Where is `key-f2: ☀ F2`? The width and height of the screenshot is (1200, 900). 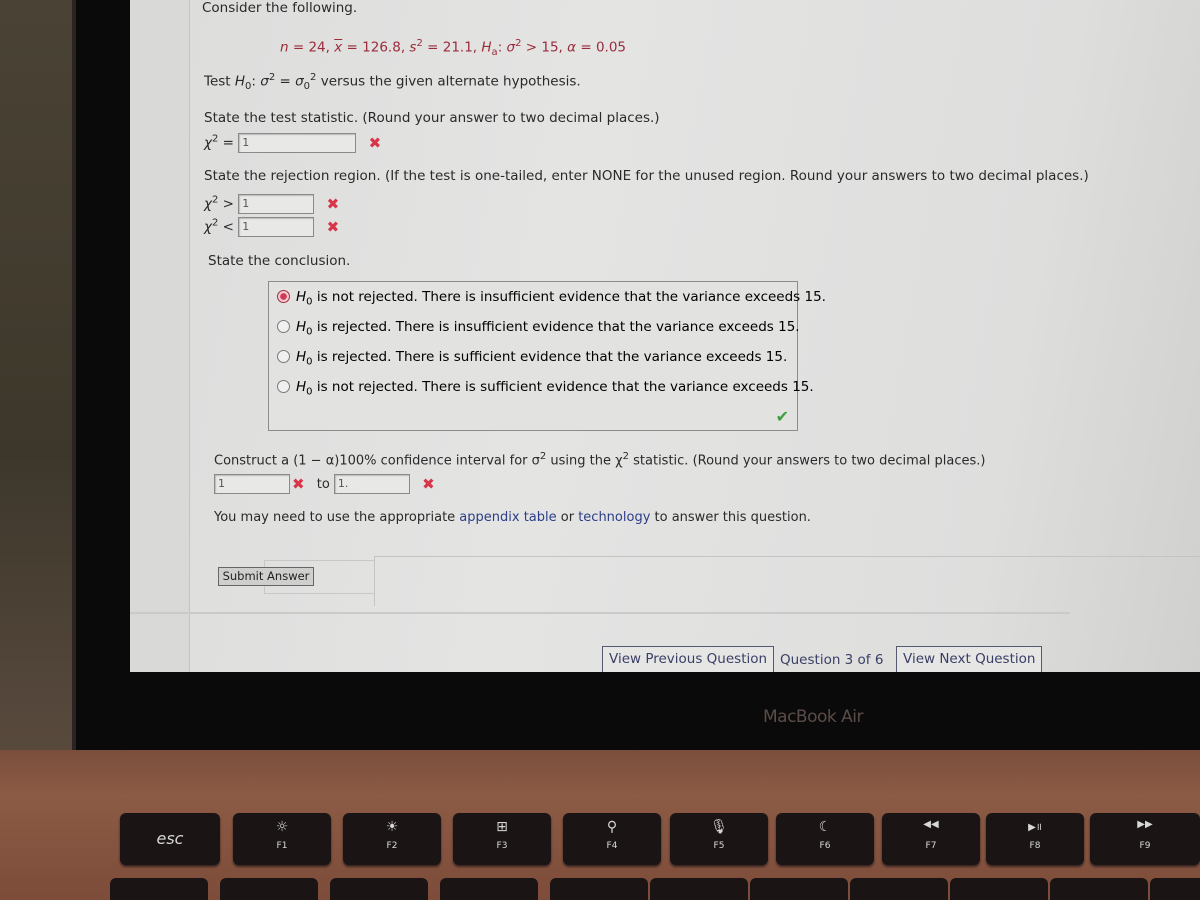
key-f2: ☀ F2 is located at coordinates (392, 839).